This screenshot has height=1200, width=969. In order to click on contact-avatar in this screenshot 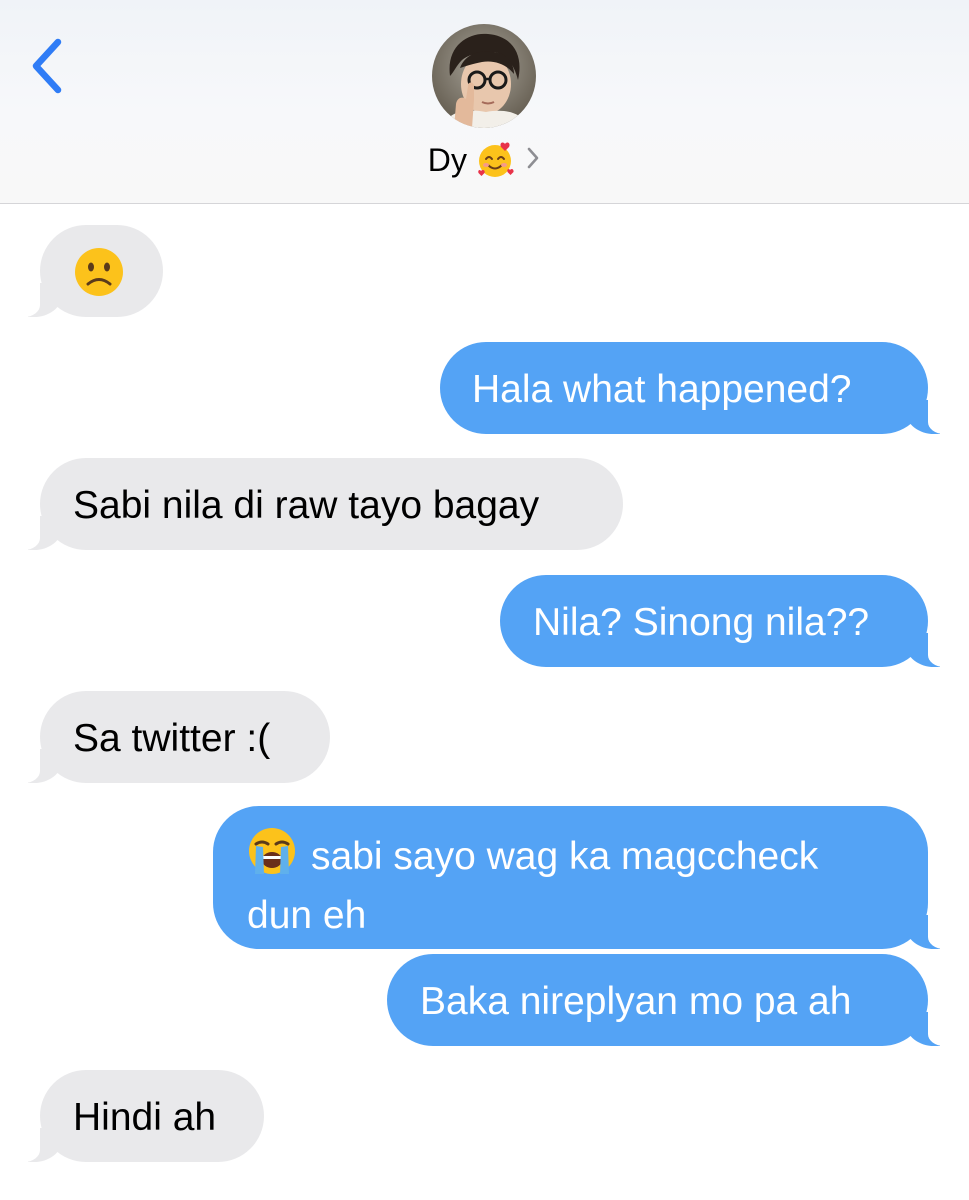, I will do `click(484, 76)`.